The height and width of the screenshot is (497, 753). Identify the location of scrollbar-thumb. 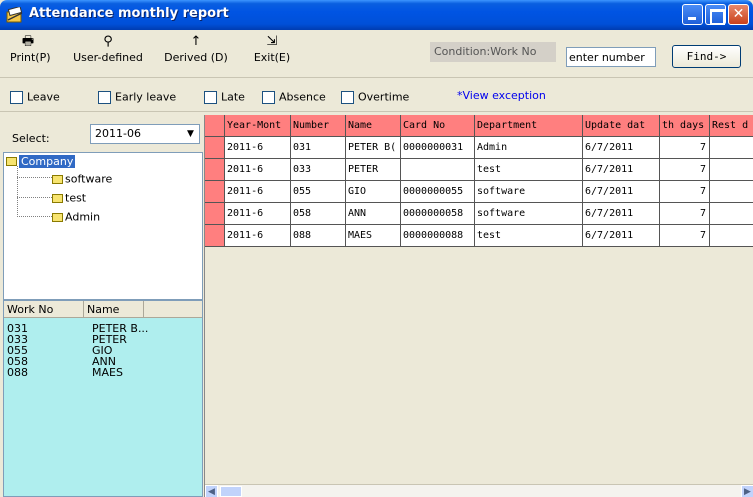
(231, 491).